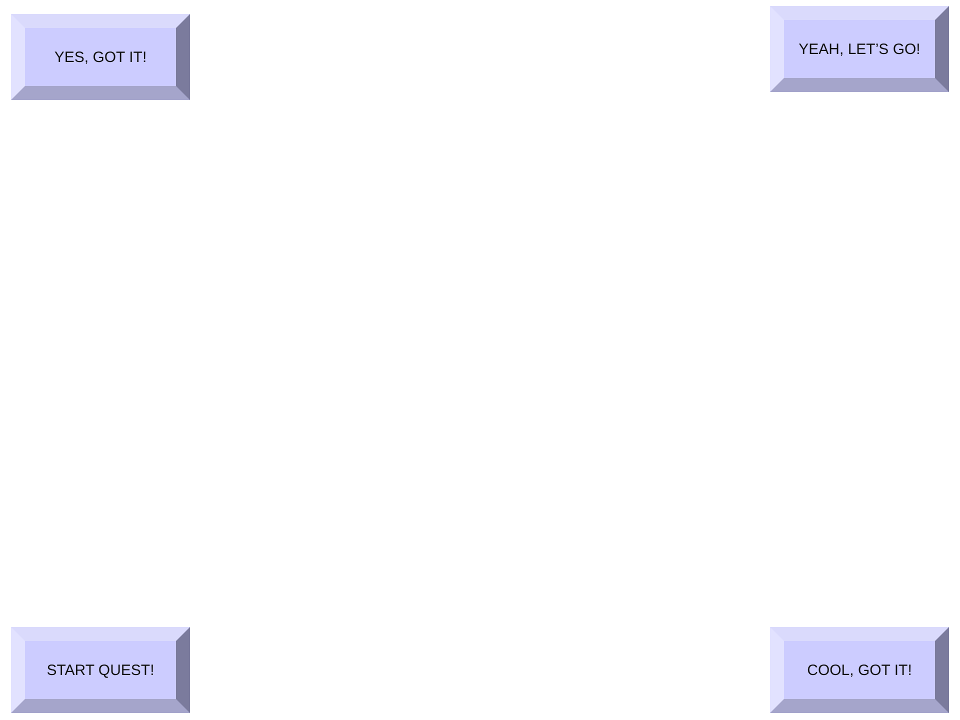 This screenshot has height=720, width=960. I want to click on action-button: START QUEST!, so click(100, 670).